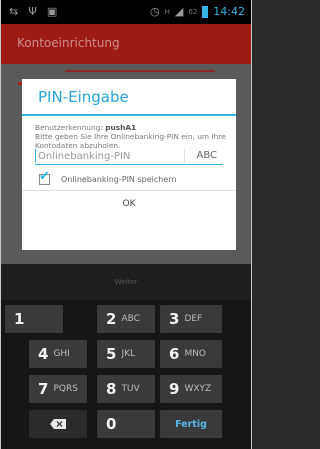 The image size is (320, 449). What do you see at coordinates (167, 12) in the screenshot?
I see `network-type-label: H` at bounding box center [167, 12].